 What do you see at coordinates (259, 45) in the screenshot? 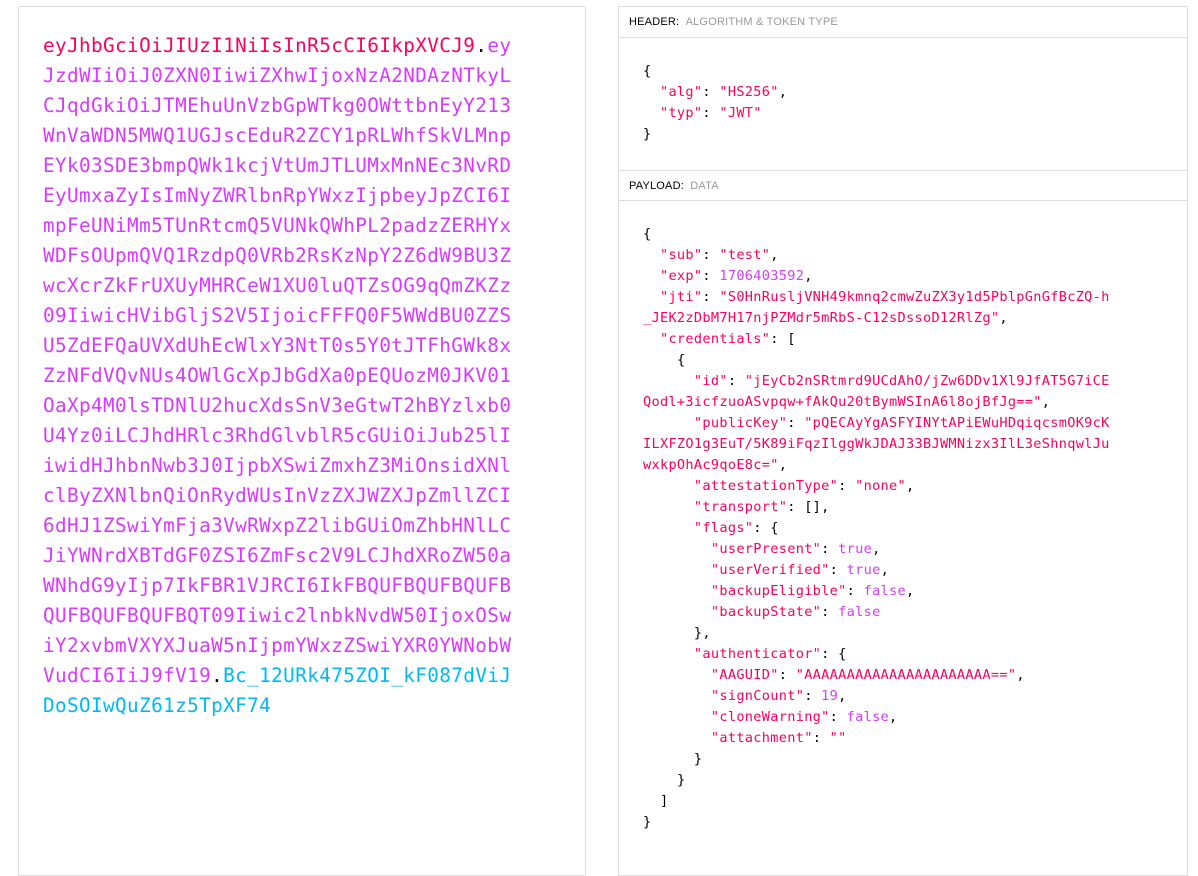
I see `token-header-part: eyJhbGciOiJIUzI1NiIsInR5cCI6IkpXVCJ9` at bounding box center [259, 45].